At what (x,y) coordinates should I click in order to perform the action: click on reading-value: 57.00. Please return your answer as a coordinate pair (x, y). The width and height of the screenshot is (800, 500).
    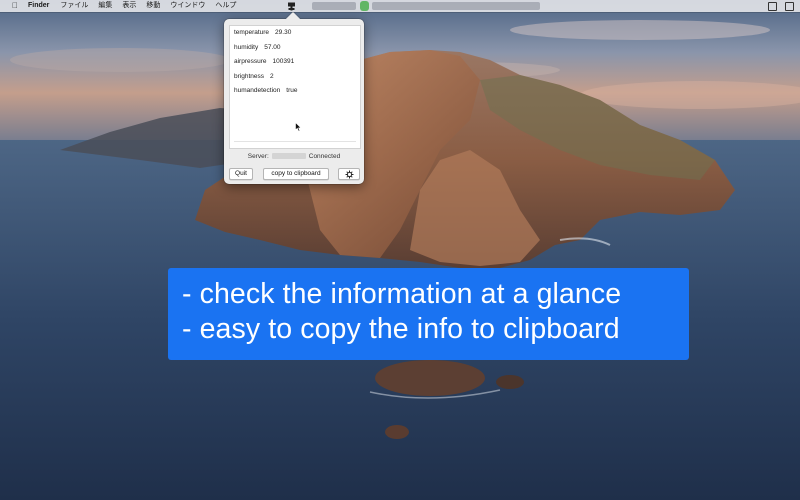
    Looking at the image, I should click on (272, 47).